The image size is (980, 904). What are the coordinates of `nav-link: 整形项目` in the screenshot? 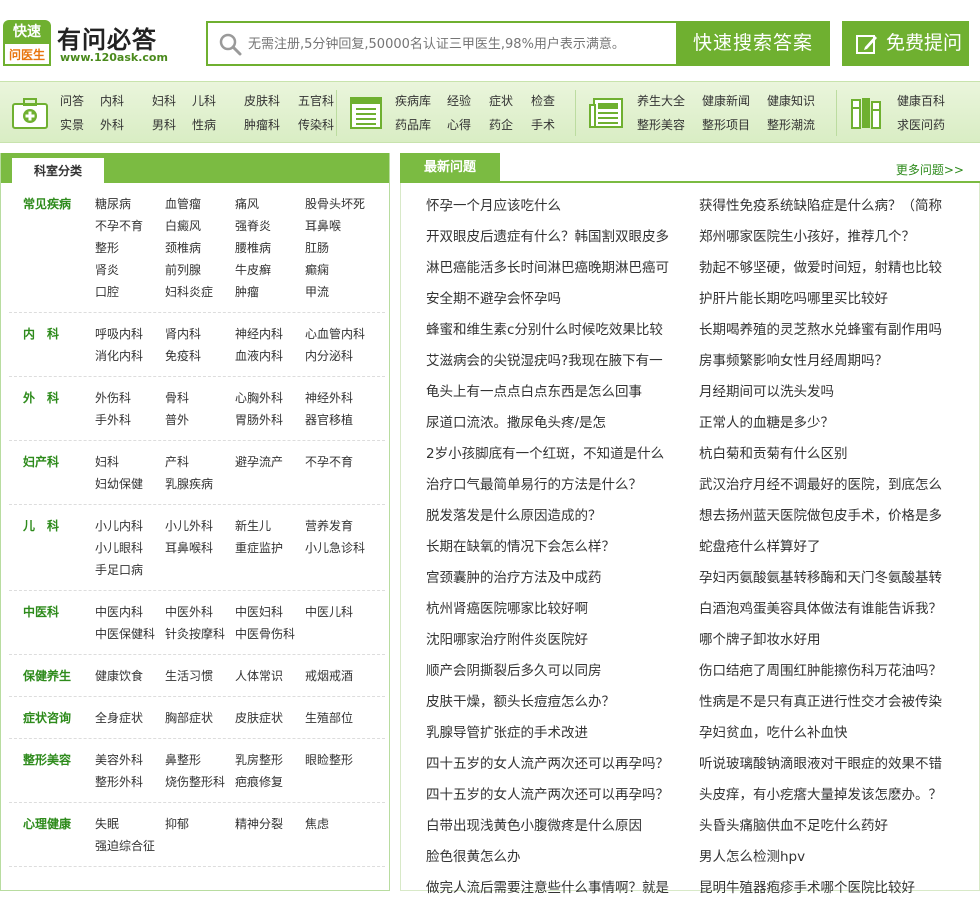 It's located at (734, 128).